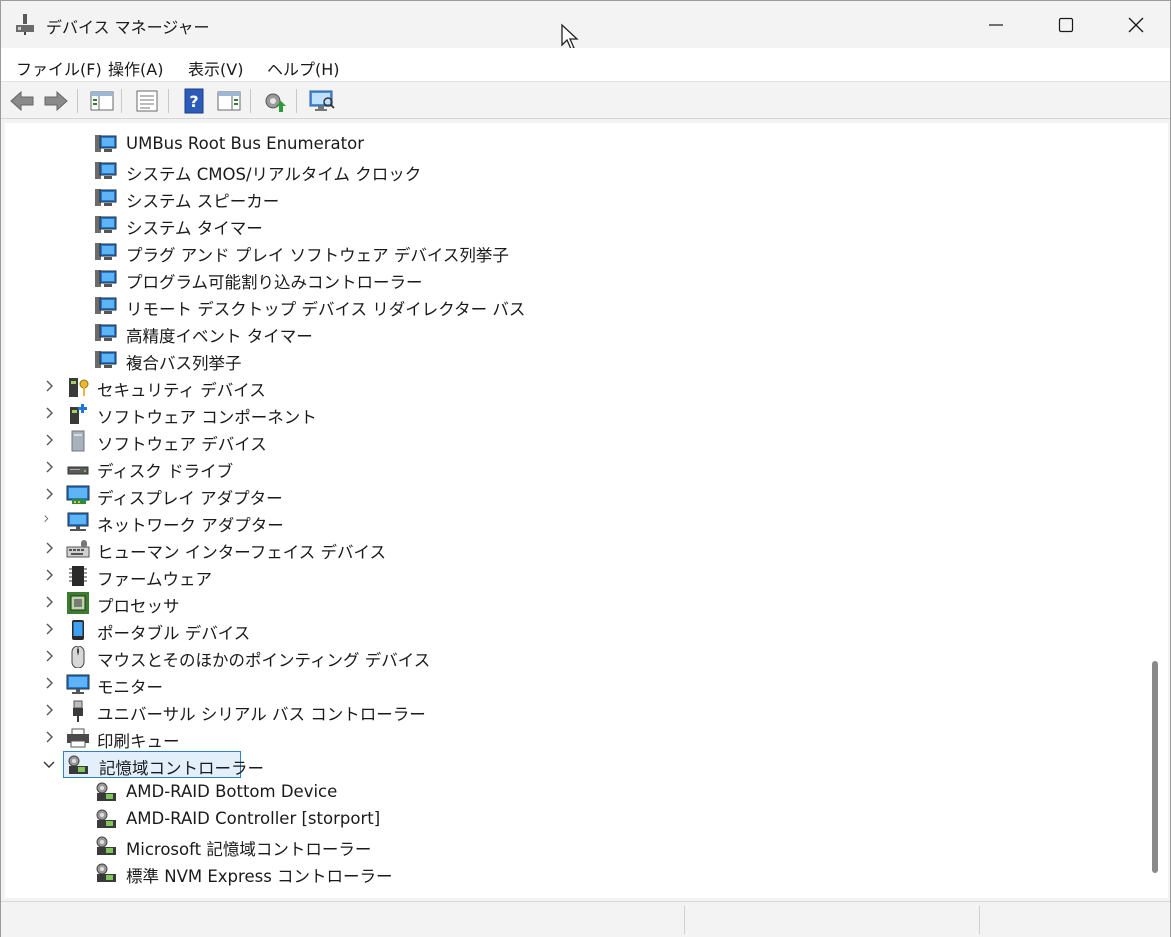 Image resolution: width=1171 pixels, height=937 pixels. Describe the element at coordinates (253, 818) in the screenshot. I see `tree-item-label: AMD-RAID Controller [storport]` at that location.